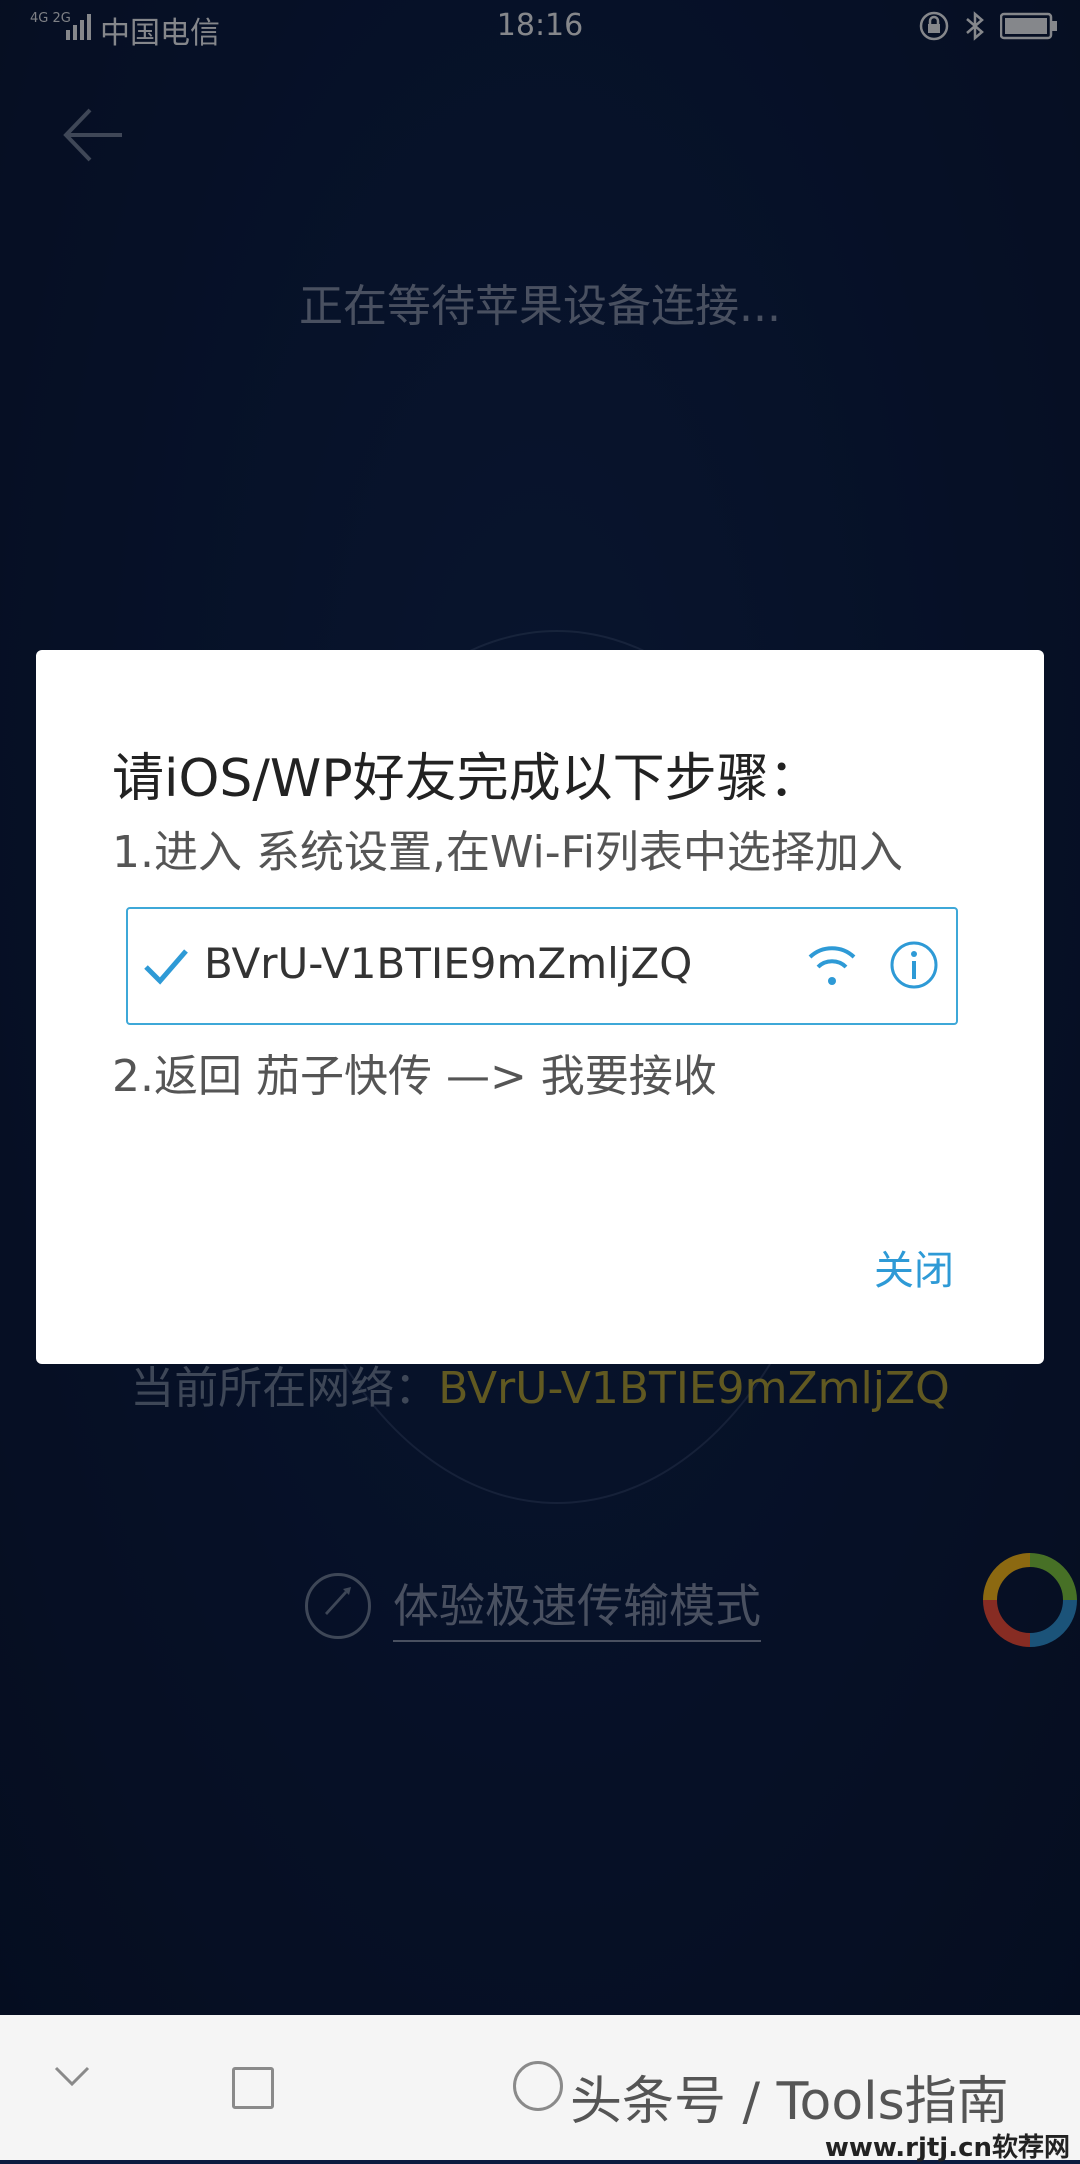 The image size is (1080, 2164). What do you see at coordinates (538, 2086) in the screenshot?
I see `nav-home-icon` at bounding box center [538, 2086].